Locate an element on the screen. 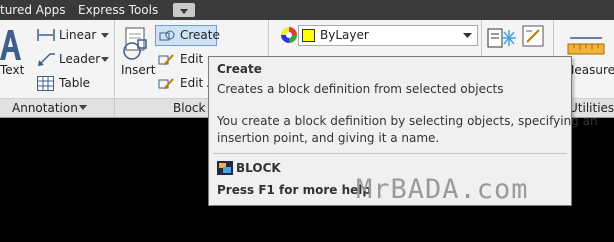  panel-title-annotation: Annotation is located at coordinates (45, 108).